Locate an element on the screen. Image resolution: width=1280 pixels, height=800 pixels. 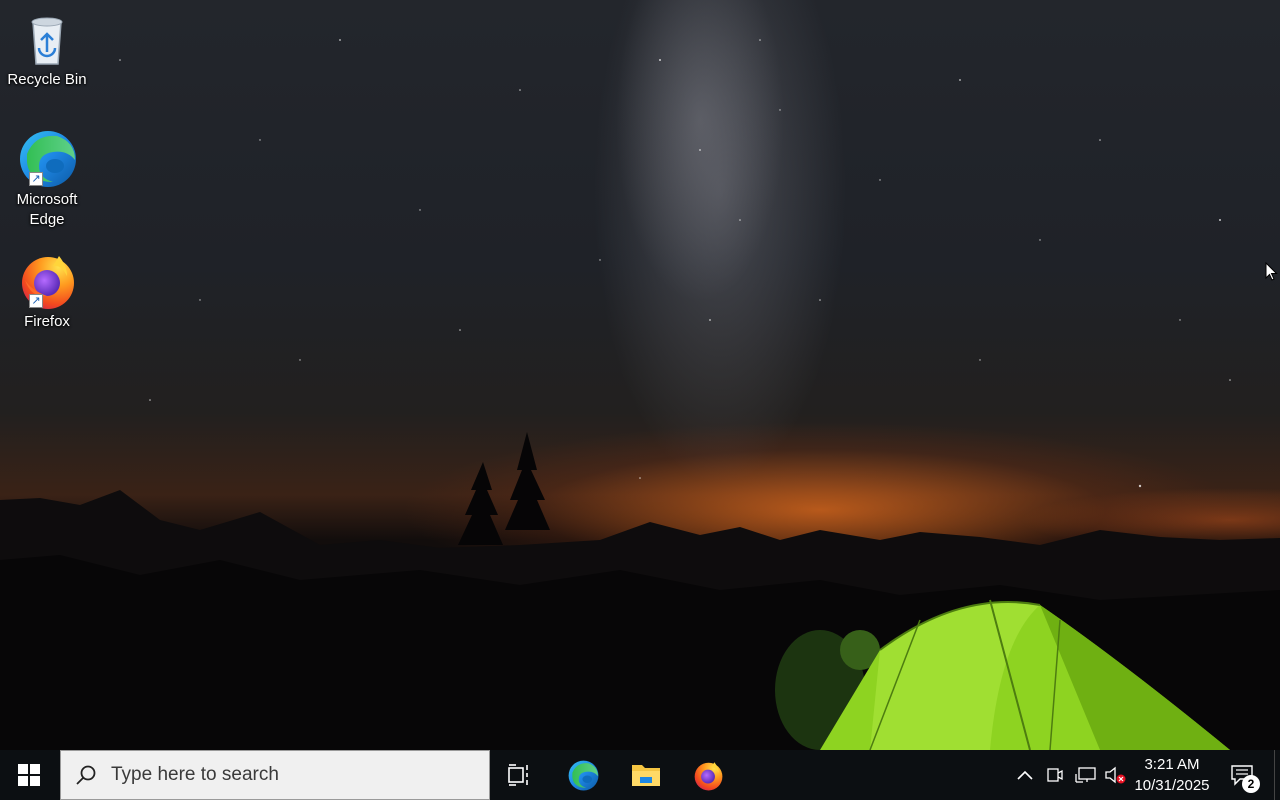
edge-icon: ↗ is located at coordinates (47, 158).